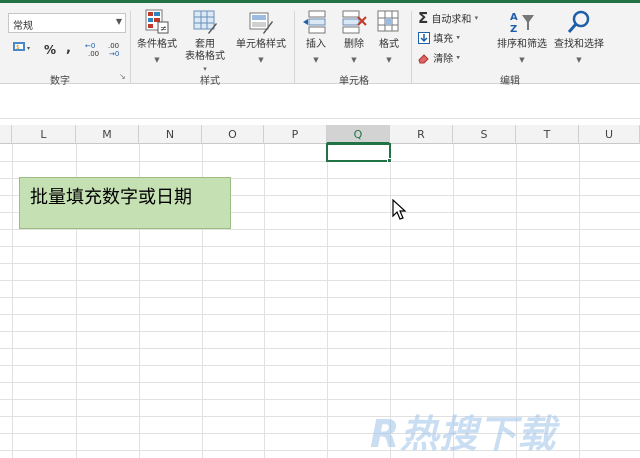 The image size is (640, 458). I want to click on svg-text: Z, so click(513, 29).